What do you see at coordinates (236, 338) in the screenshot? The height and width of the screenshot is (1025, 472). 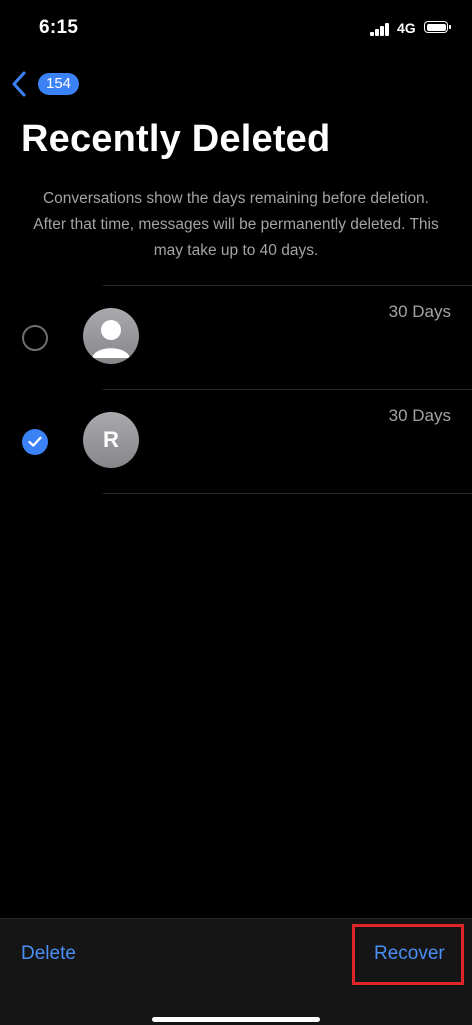 I see `conversation-row: 30 Days` at bounding box center [236, 338].